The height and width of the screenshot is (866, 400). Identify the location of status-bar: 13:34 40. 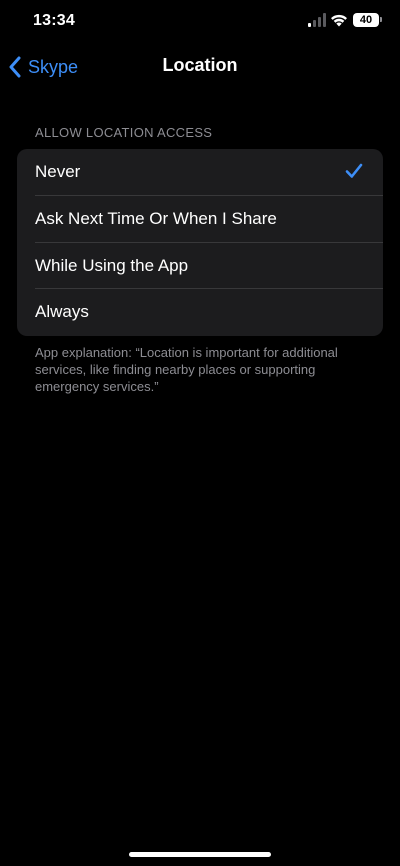
(200, 22).